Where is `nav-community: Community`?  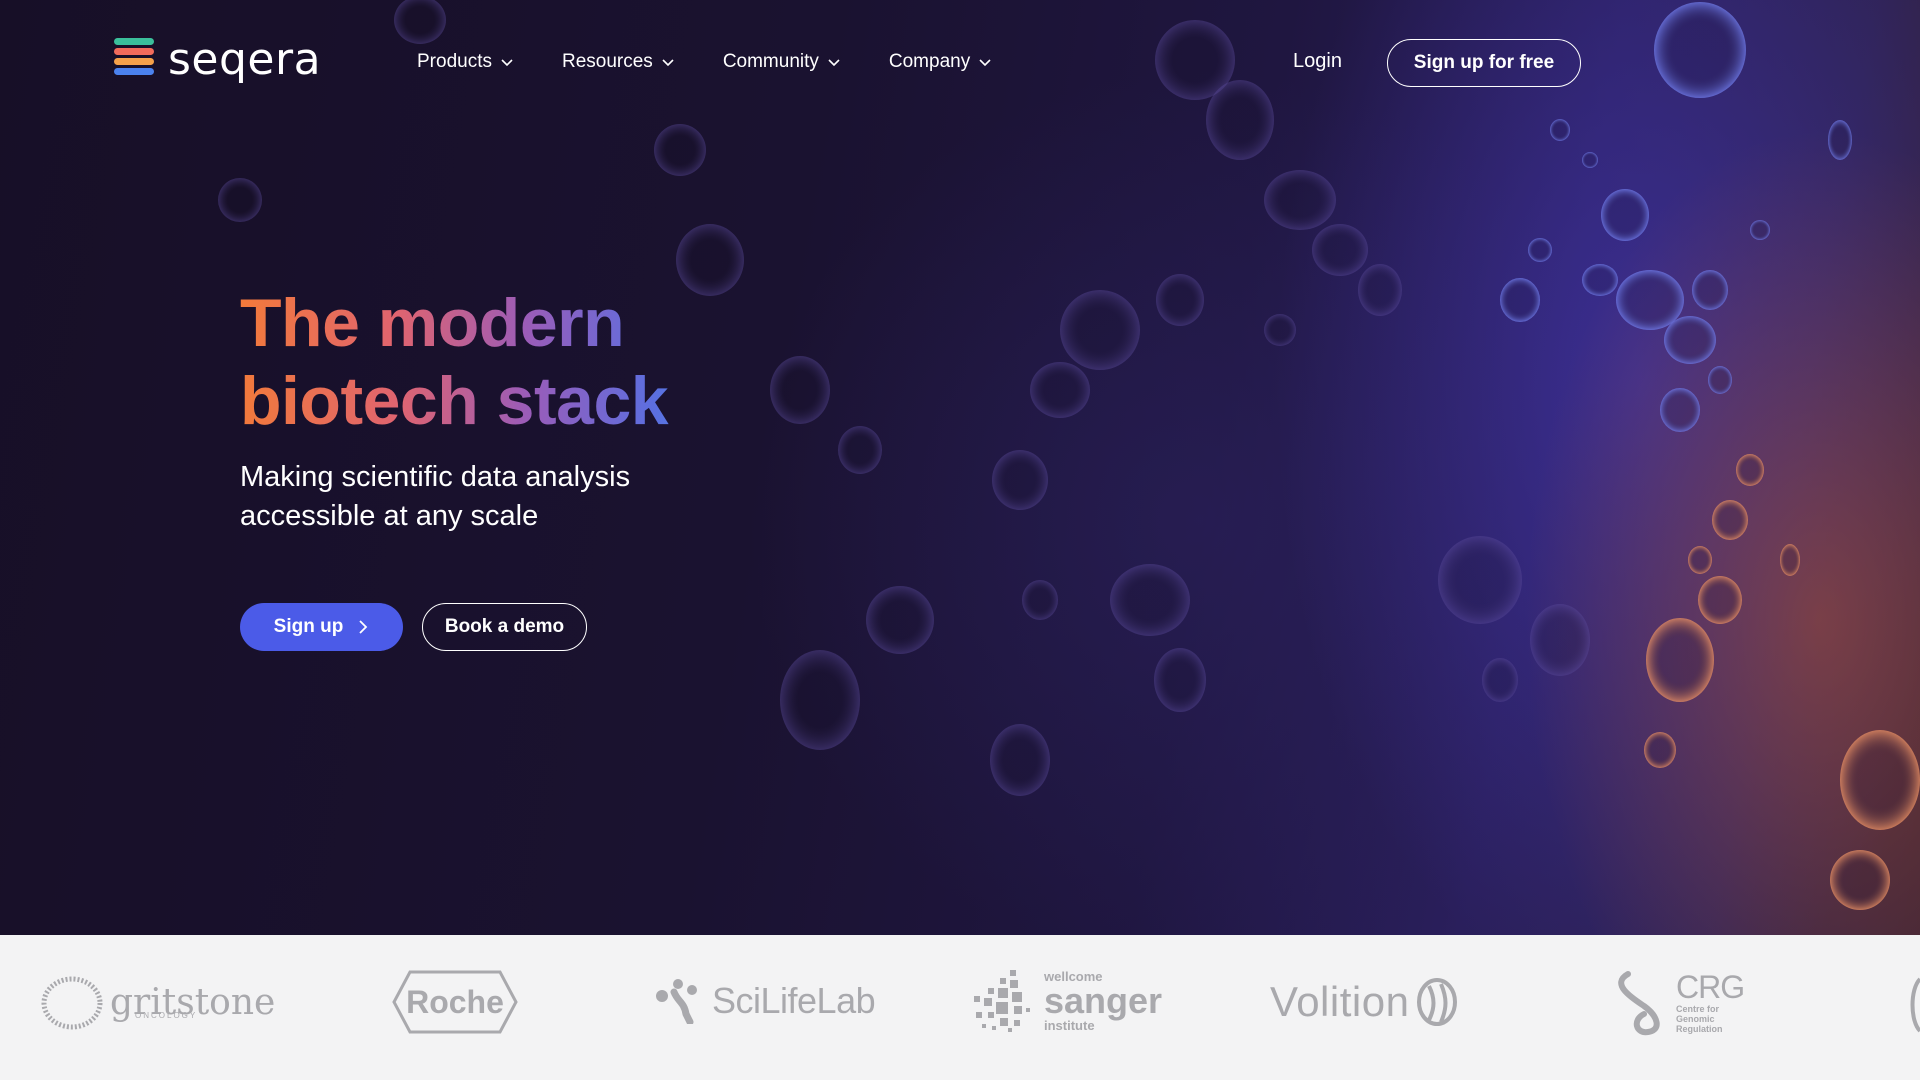
nav-community: Community is located at coordinates (782, 62).